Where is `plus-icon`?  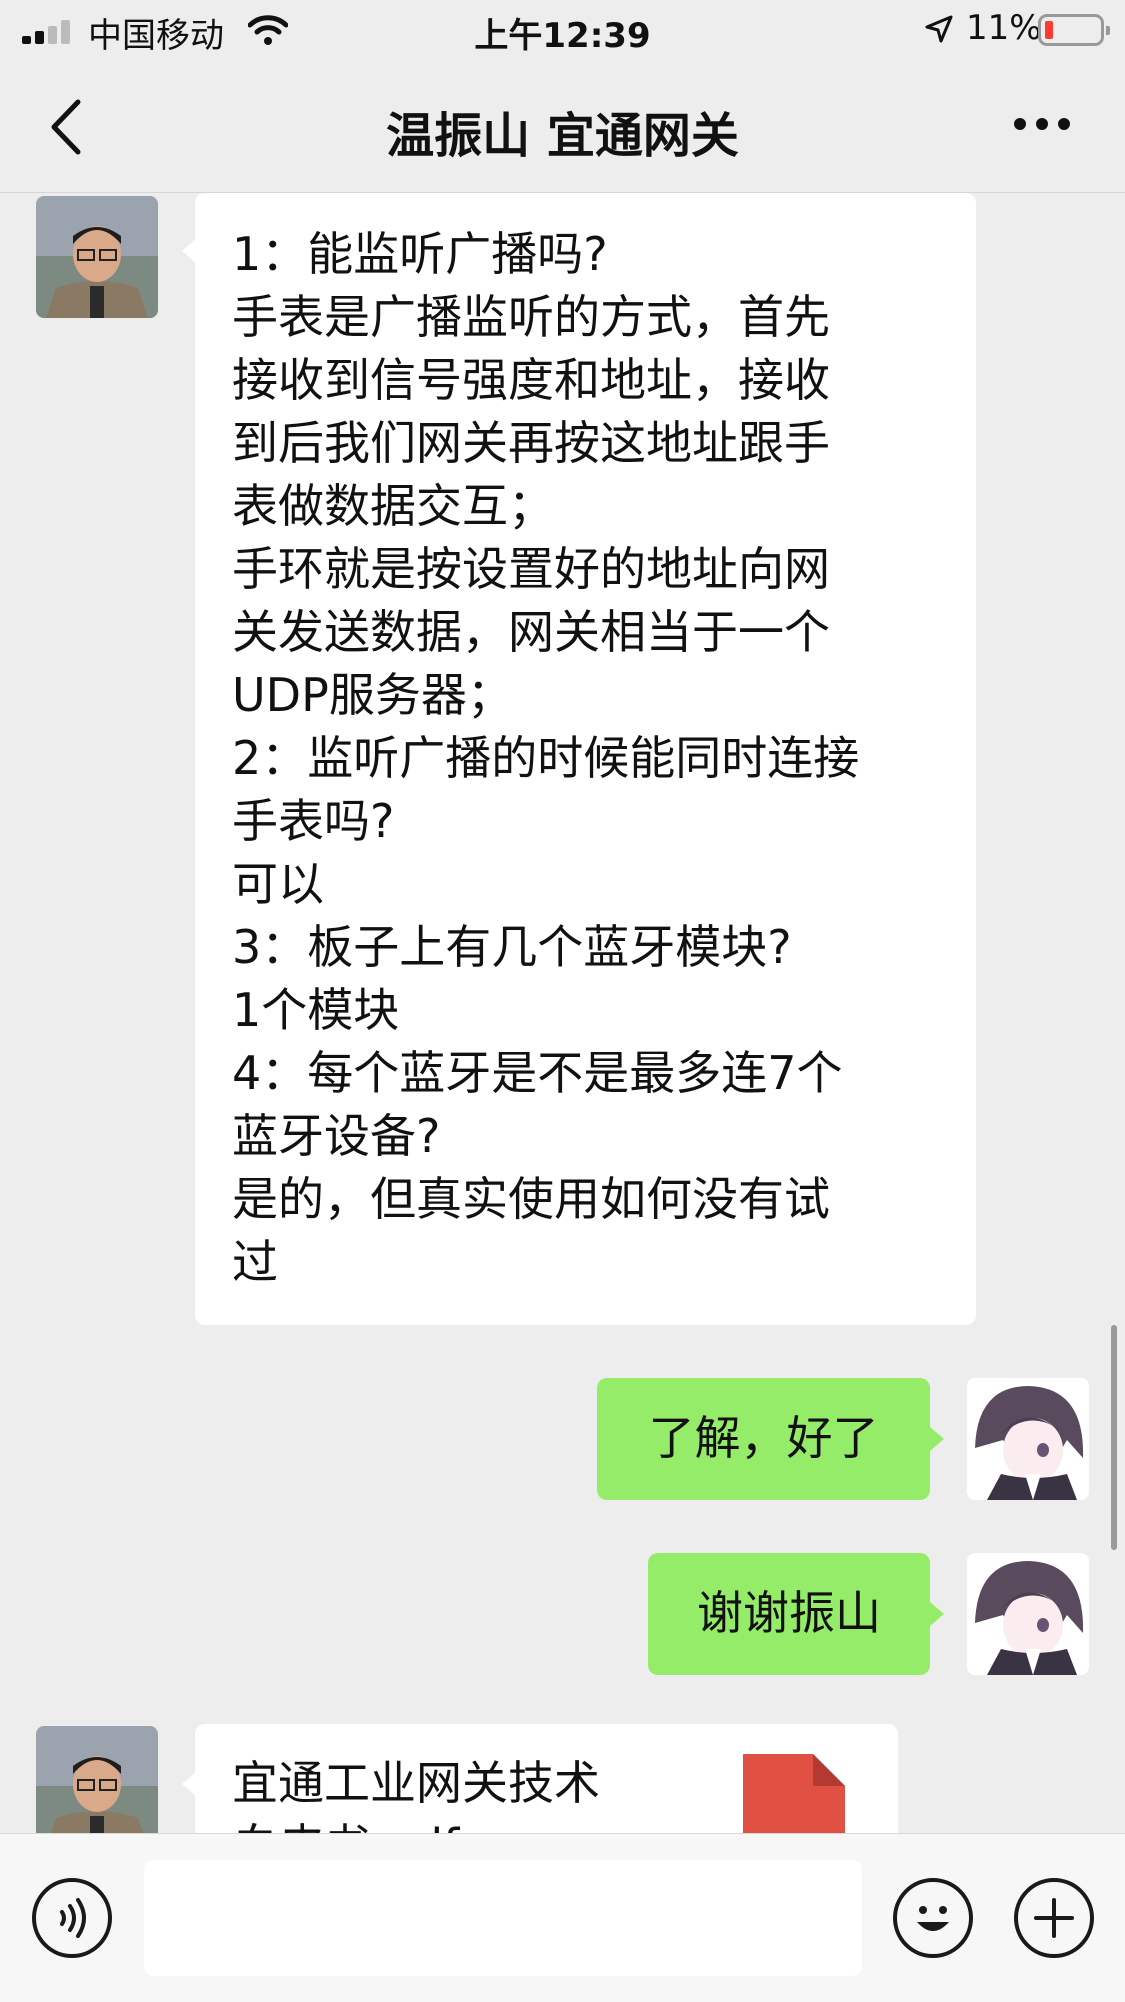 plus-icon is located at coordinates (1054, 1918).